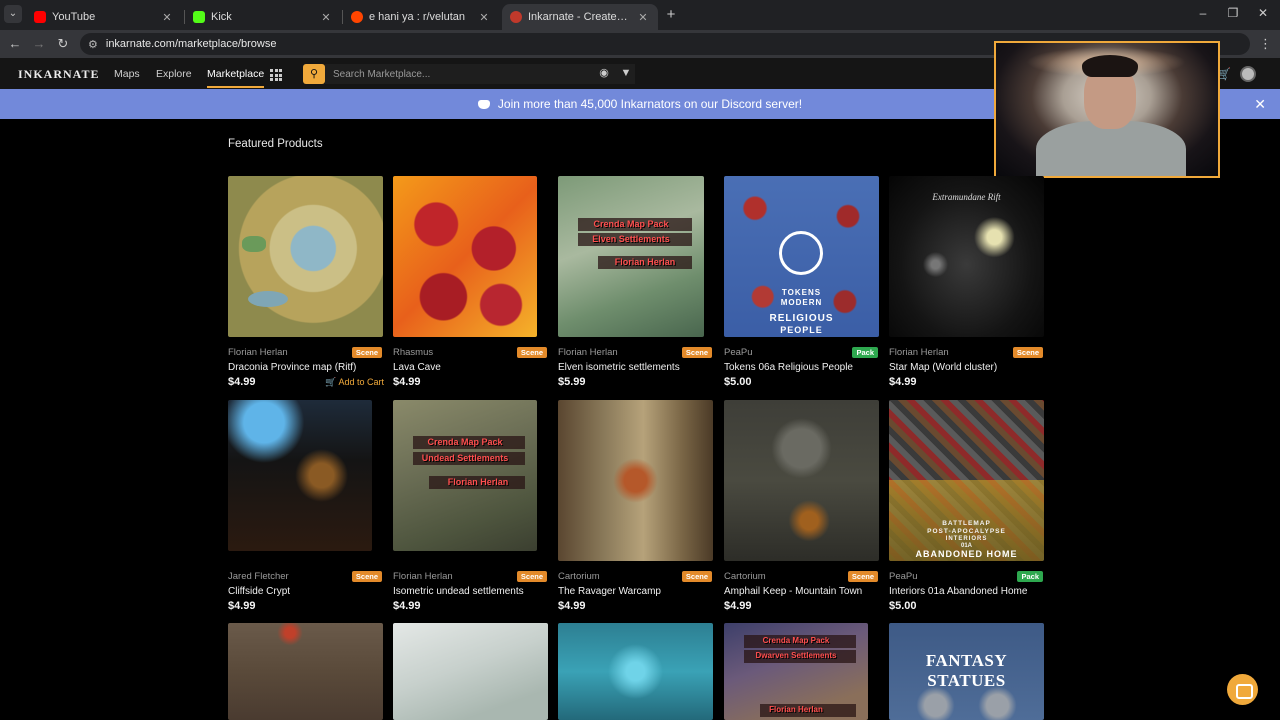 The height and width of the screenshot is (720, 1280). What do you see at coordinates (417, 367) in the screenshot?
I see `product-name: Lava Cave` at bounding box center [417, 367].